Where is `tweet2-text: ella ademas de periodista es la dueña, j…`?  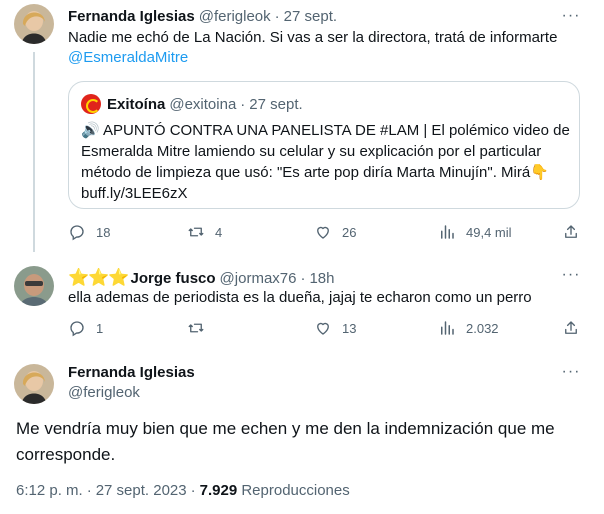
tweet2-text: ella ademas de periodista es la dueña, j… is located at coordinates (300, 297).